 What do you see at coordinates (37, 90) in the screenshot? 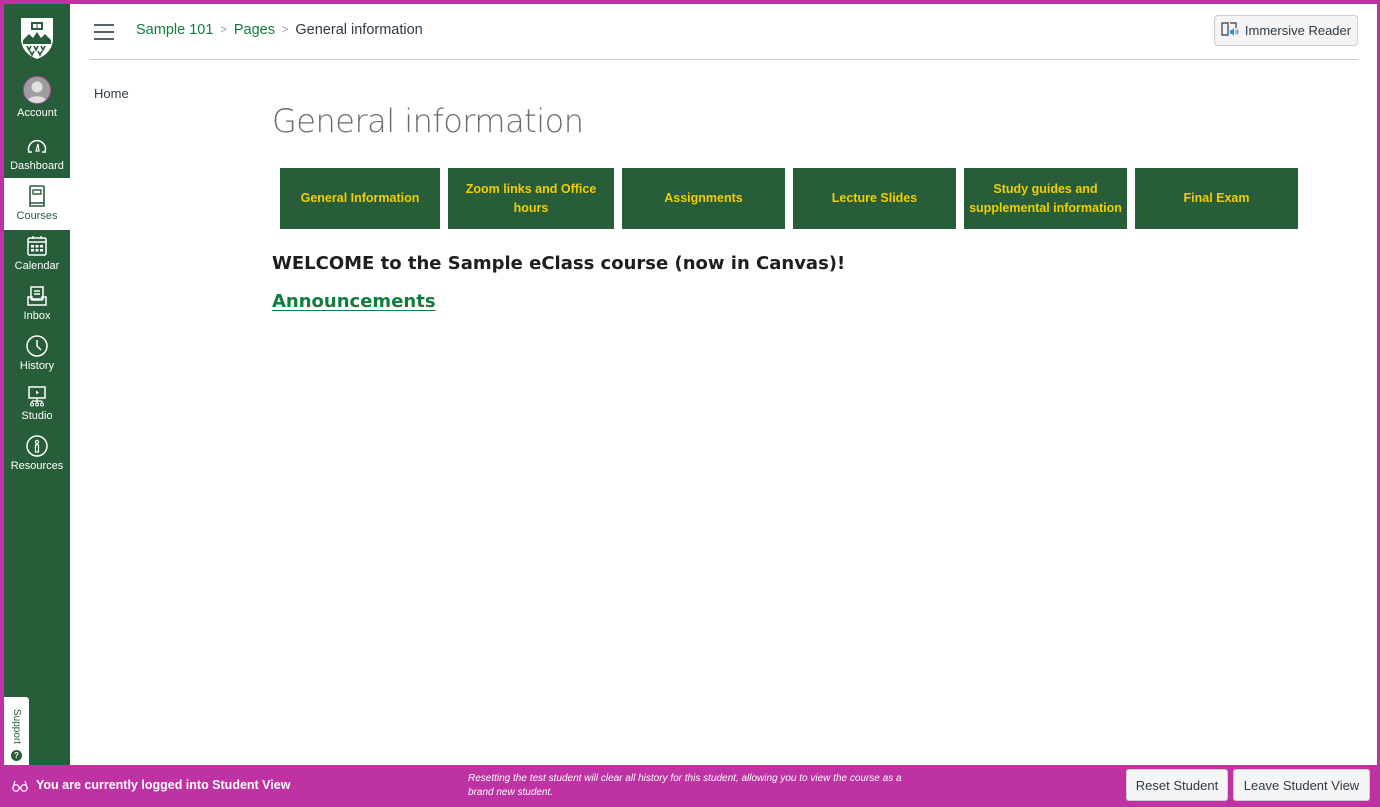
I see `avatar-icon` at bounding box center [37, 90].